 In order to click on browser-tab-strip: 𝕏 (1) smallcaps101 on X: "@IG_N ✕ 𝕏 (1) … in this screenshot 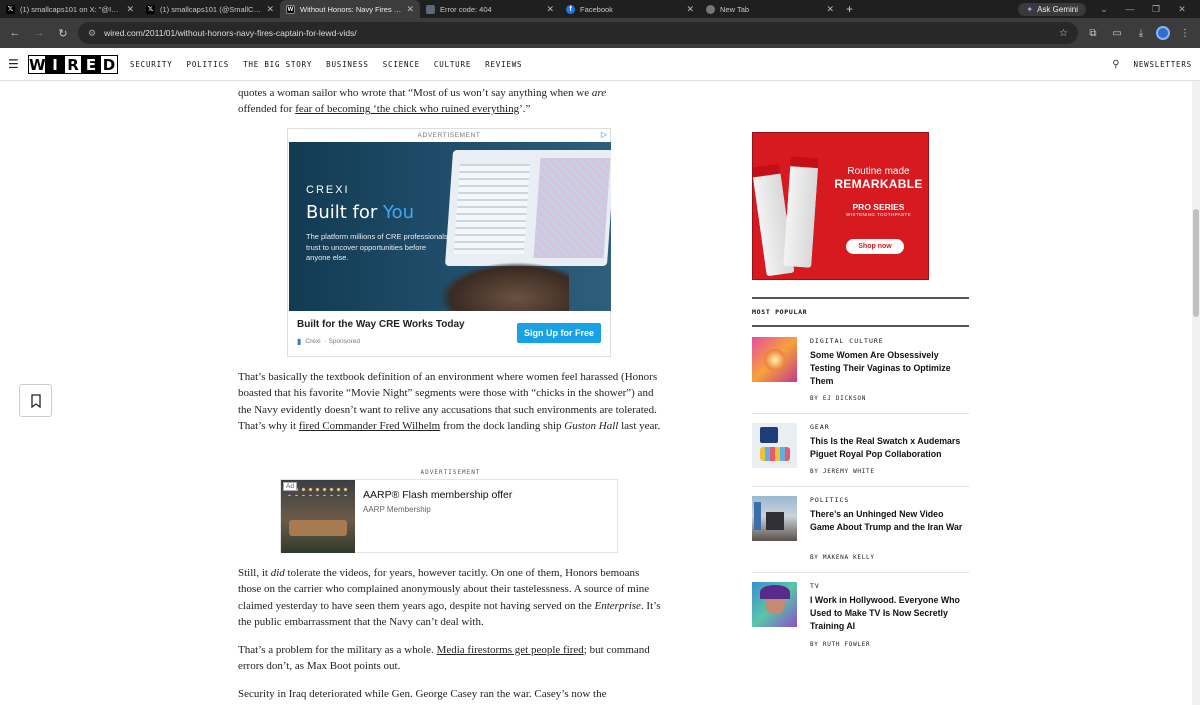, I will do `click(600, 9)`.